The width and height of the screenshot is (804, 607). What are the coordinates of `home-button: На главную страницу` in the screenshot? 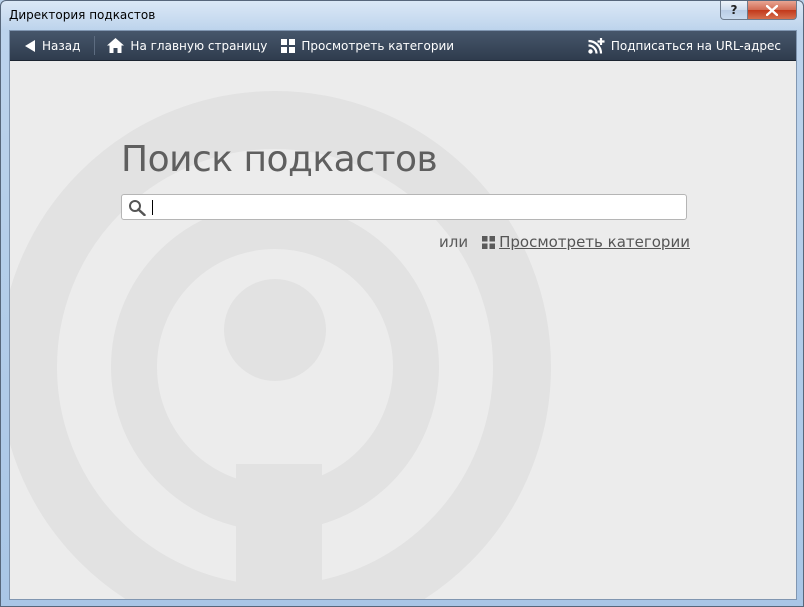 It's located at (187, 45).